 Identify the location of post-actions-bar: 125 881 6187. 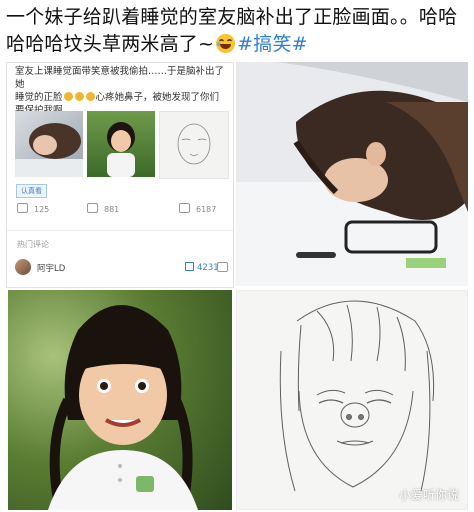
(120, 211).